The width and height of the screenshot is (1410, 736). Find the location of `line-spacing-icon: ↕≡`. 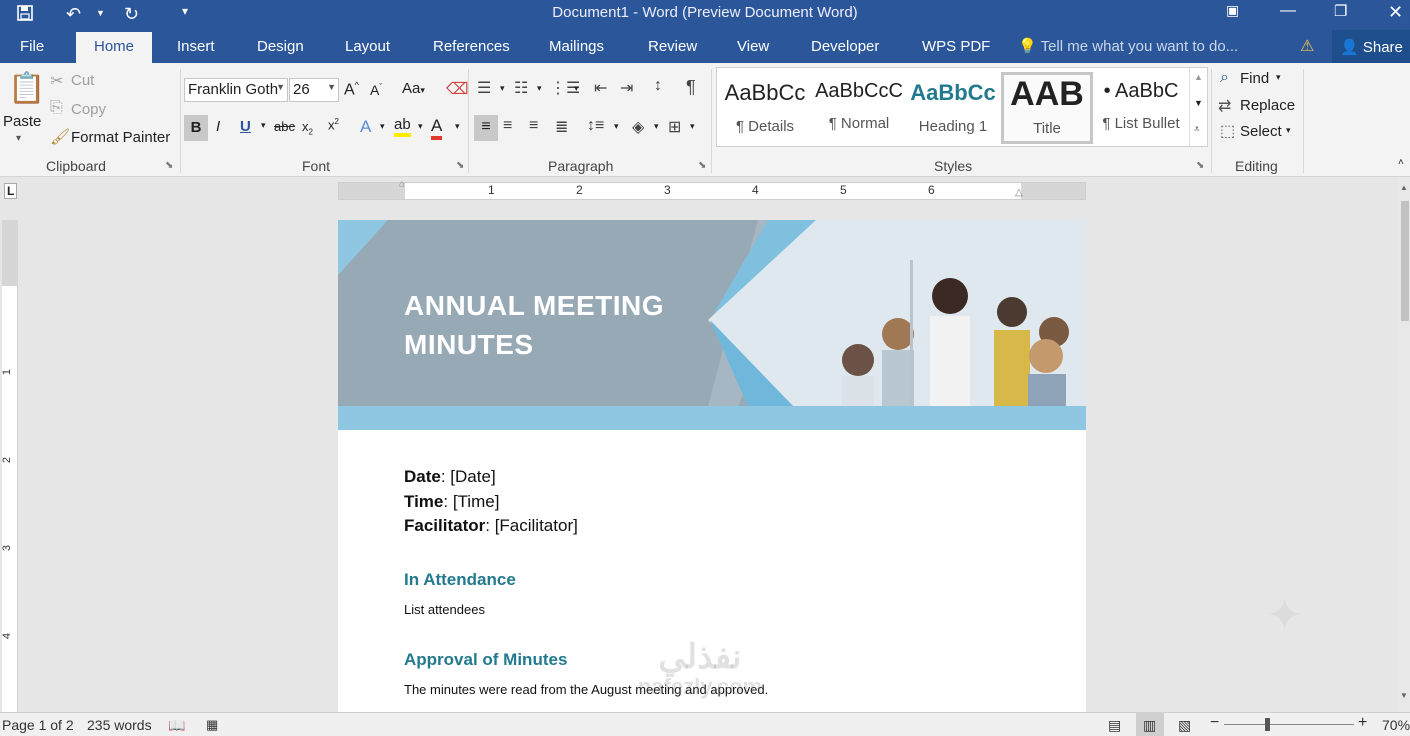

line-spacing-icon: ↕≡ is located at coordinates (595, 126).